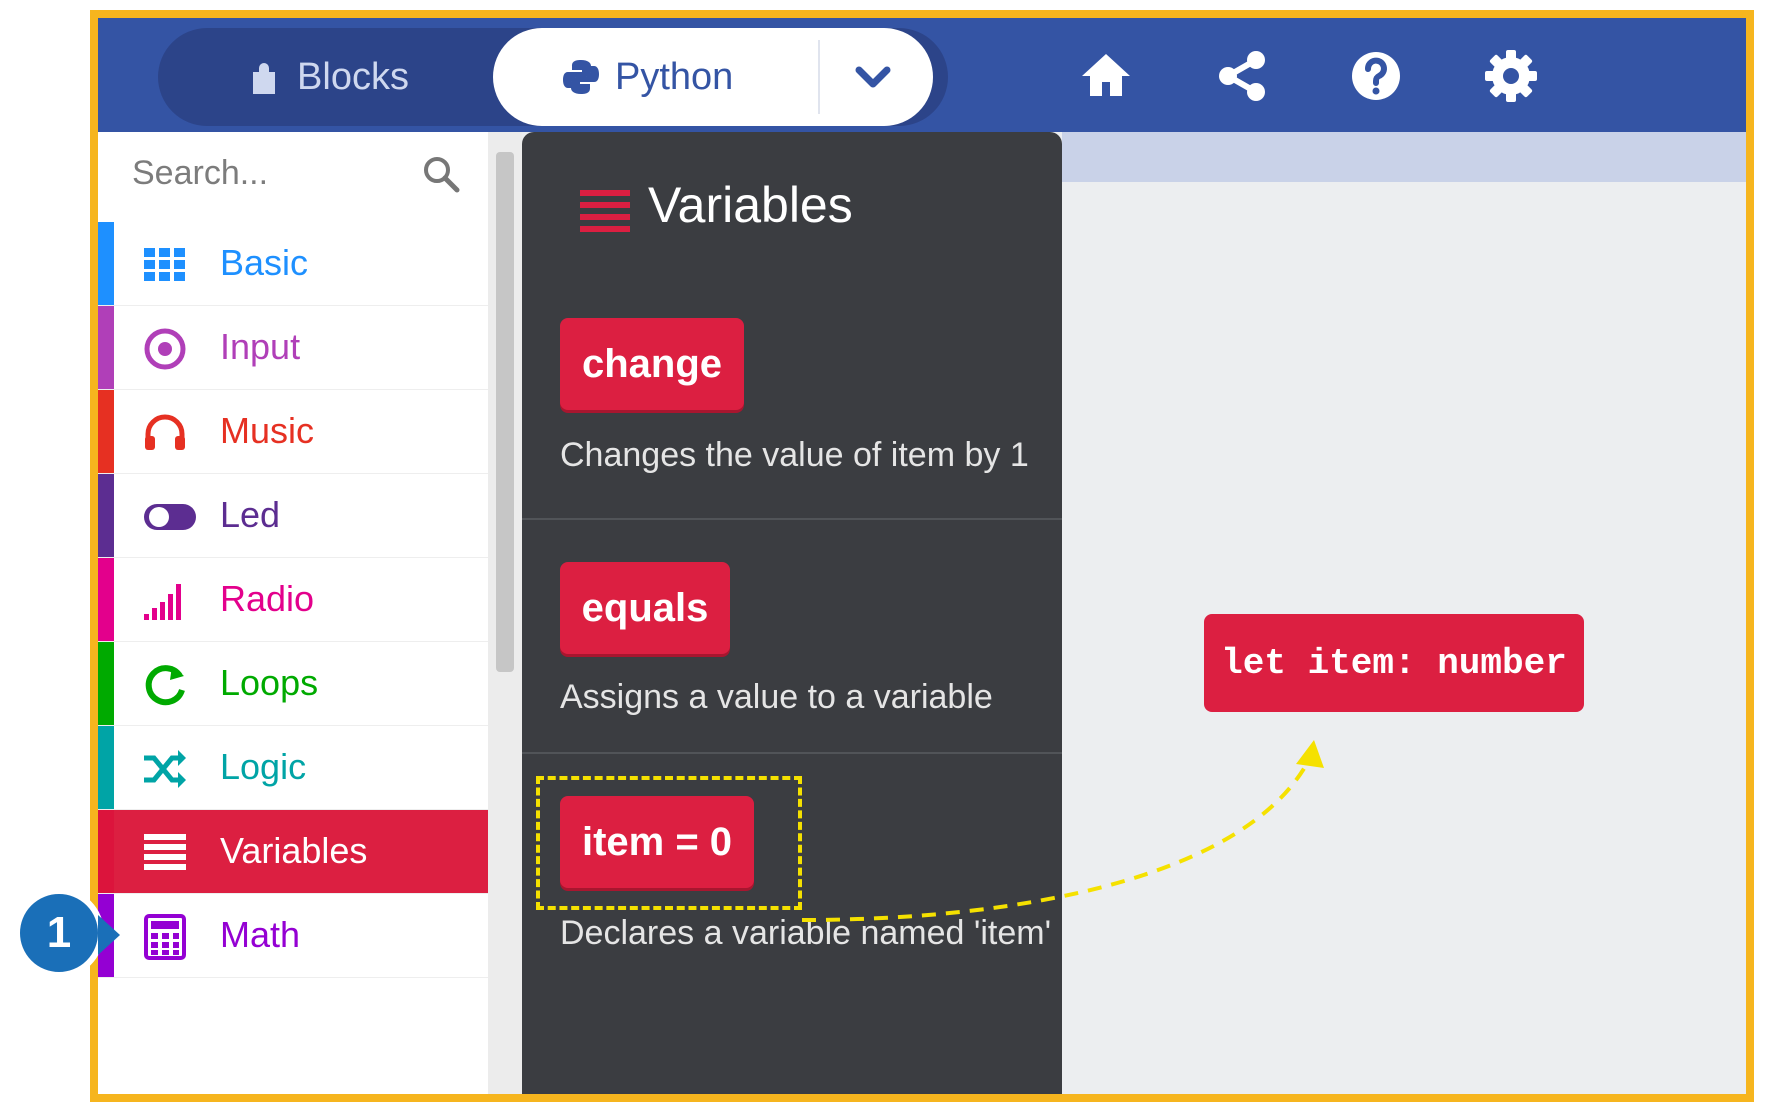 Image resolution: width=1768 pixels, height=1109 pixels. I want to click on step-badge-pointer, so click(109, 935).